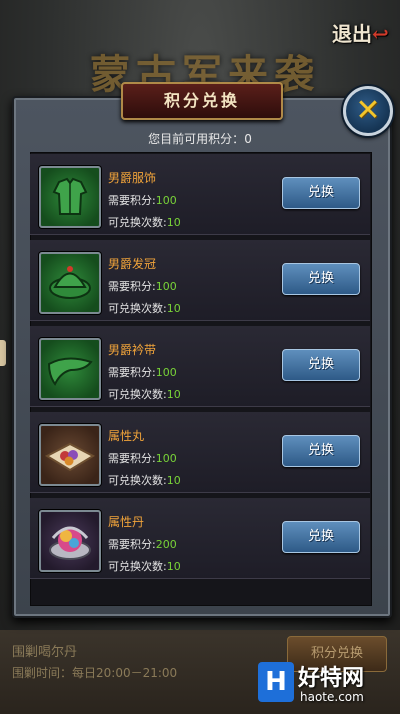 Image resolution: width=400 pixels, height=714 pixels. I want to click on close-icon: ✕, so click(368, 110).